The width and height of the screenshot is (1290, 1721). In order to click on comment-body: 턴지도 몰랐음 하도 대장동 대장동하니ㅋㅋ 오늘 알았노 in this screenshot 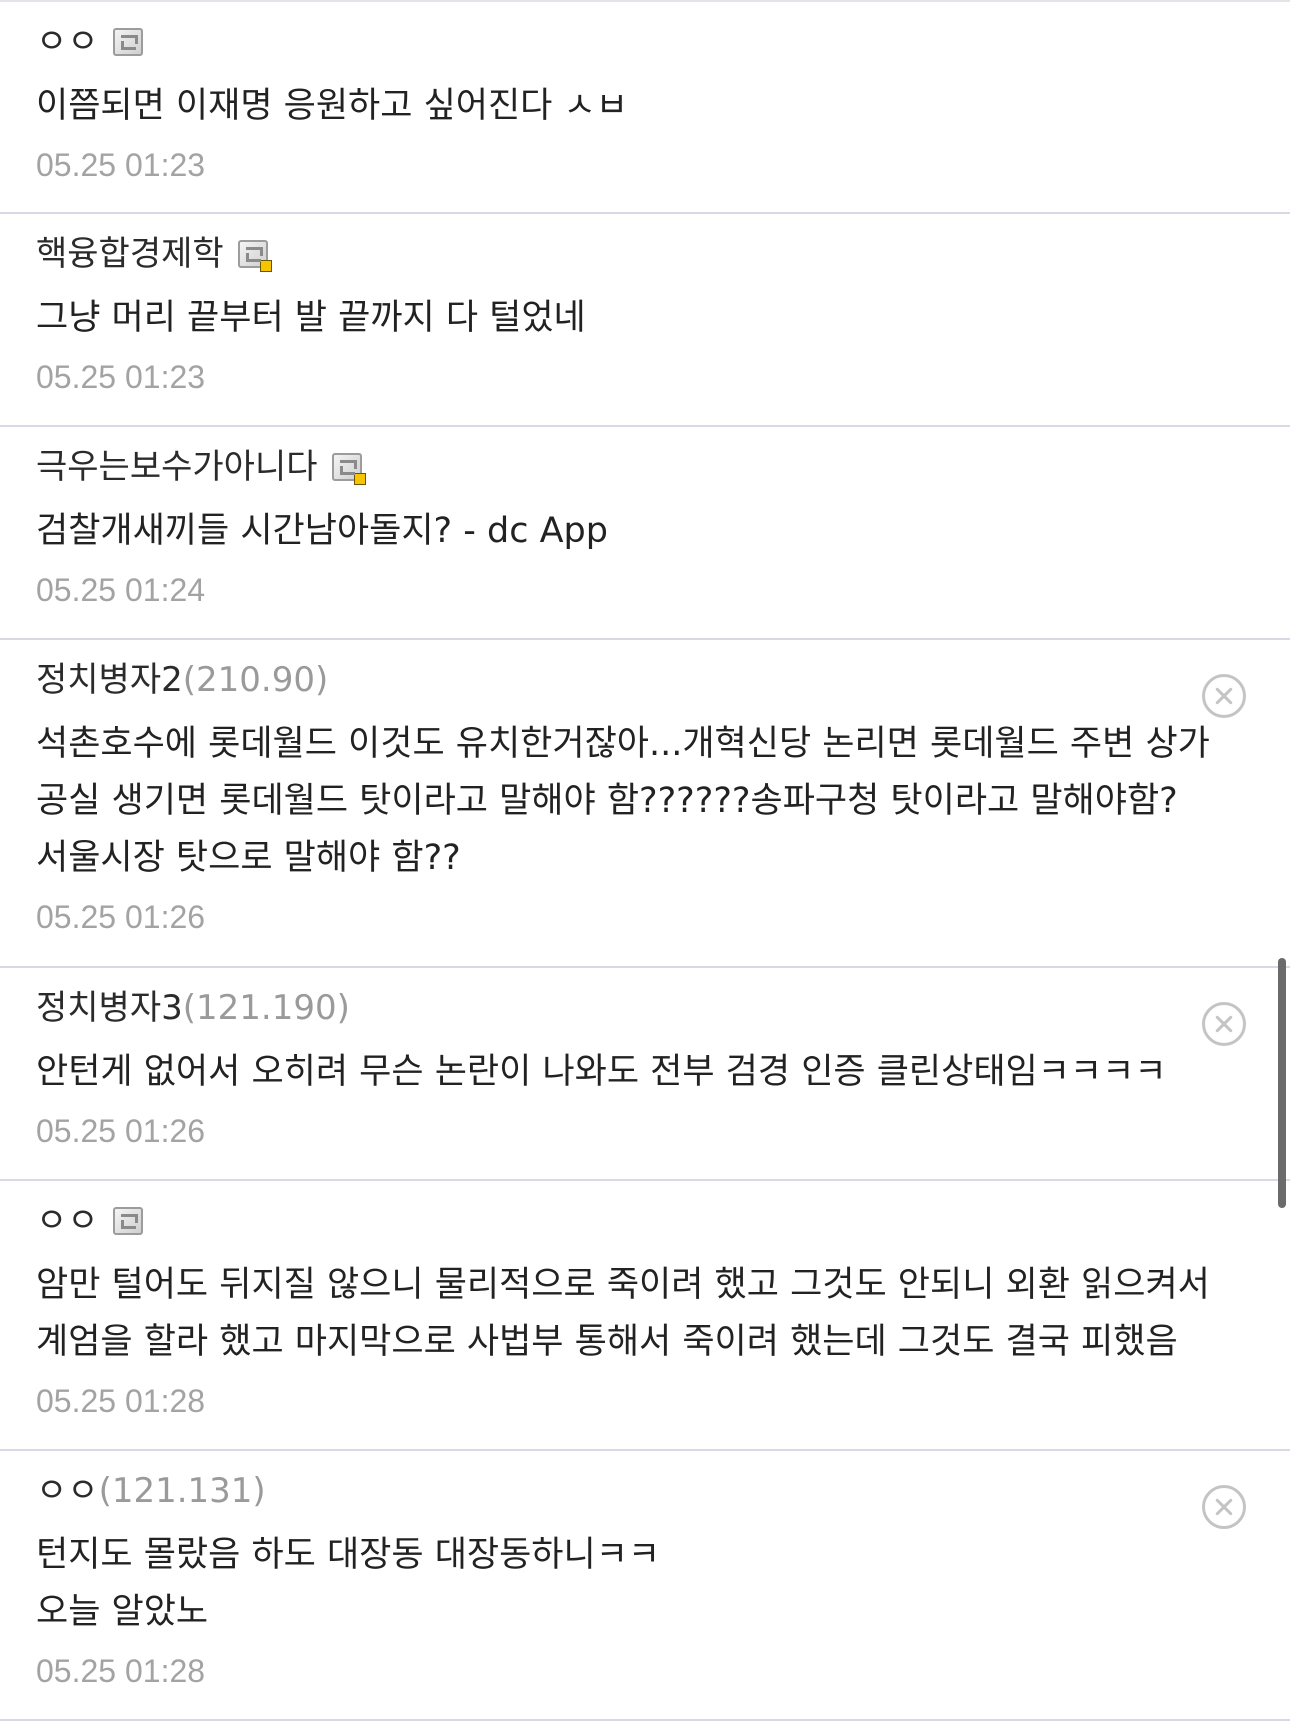, I will do `click(643, 1584)`.